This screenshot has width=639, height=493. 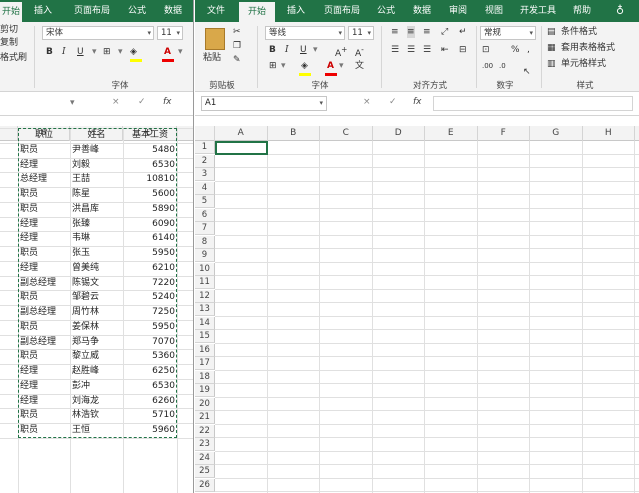 What do you see at coordinates (445, 50) in the screenshot?
I see `indent-icon: ⇤` at bounding box center [445, 50].